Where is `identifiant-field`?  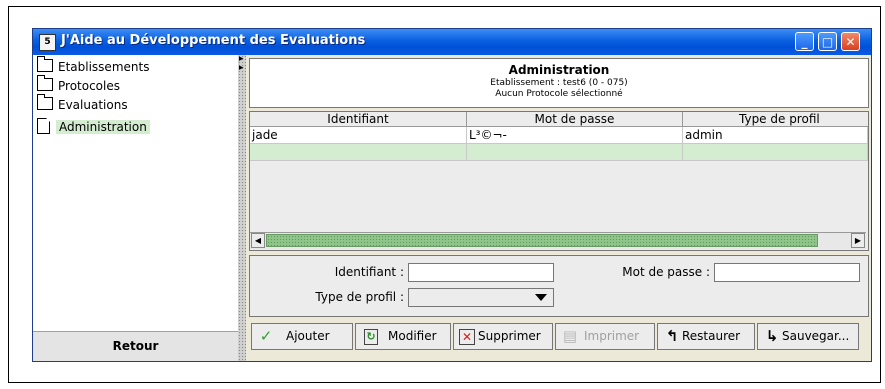
identifiant-field is located at coordinates (481, 272).